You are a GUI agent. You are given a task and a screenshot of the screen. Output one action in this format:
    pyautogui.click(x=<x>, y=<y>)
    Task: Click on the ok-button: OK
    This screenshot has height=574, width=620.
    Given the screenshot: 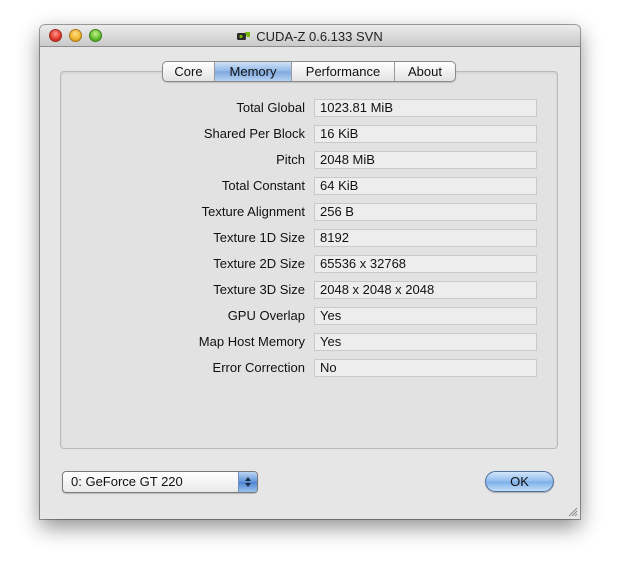 What is the action you would take?
    pyautogui.click(x=519, y=481)
    